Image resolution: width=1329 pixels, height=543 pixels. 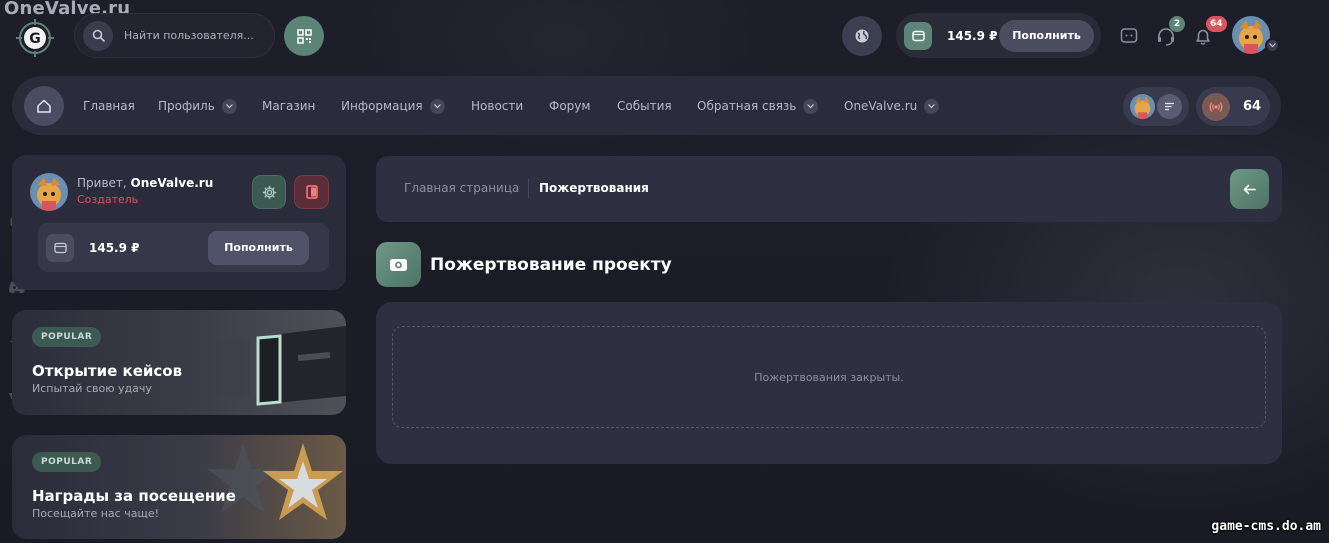 What do you see at coordinates (892, 106) in the screenshot?
I see `nav-item-onevalve: OneValve.ru` at bounding box center [892, 106].